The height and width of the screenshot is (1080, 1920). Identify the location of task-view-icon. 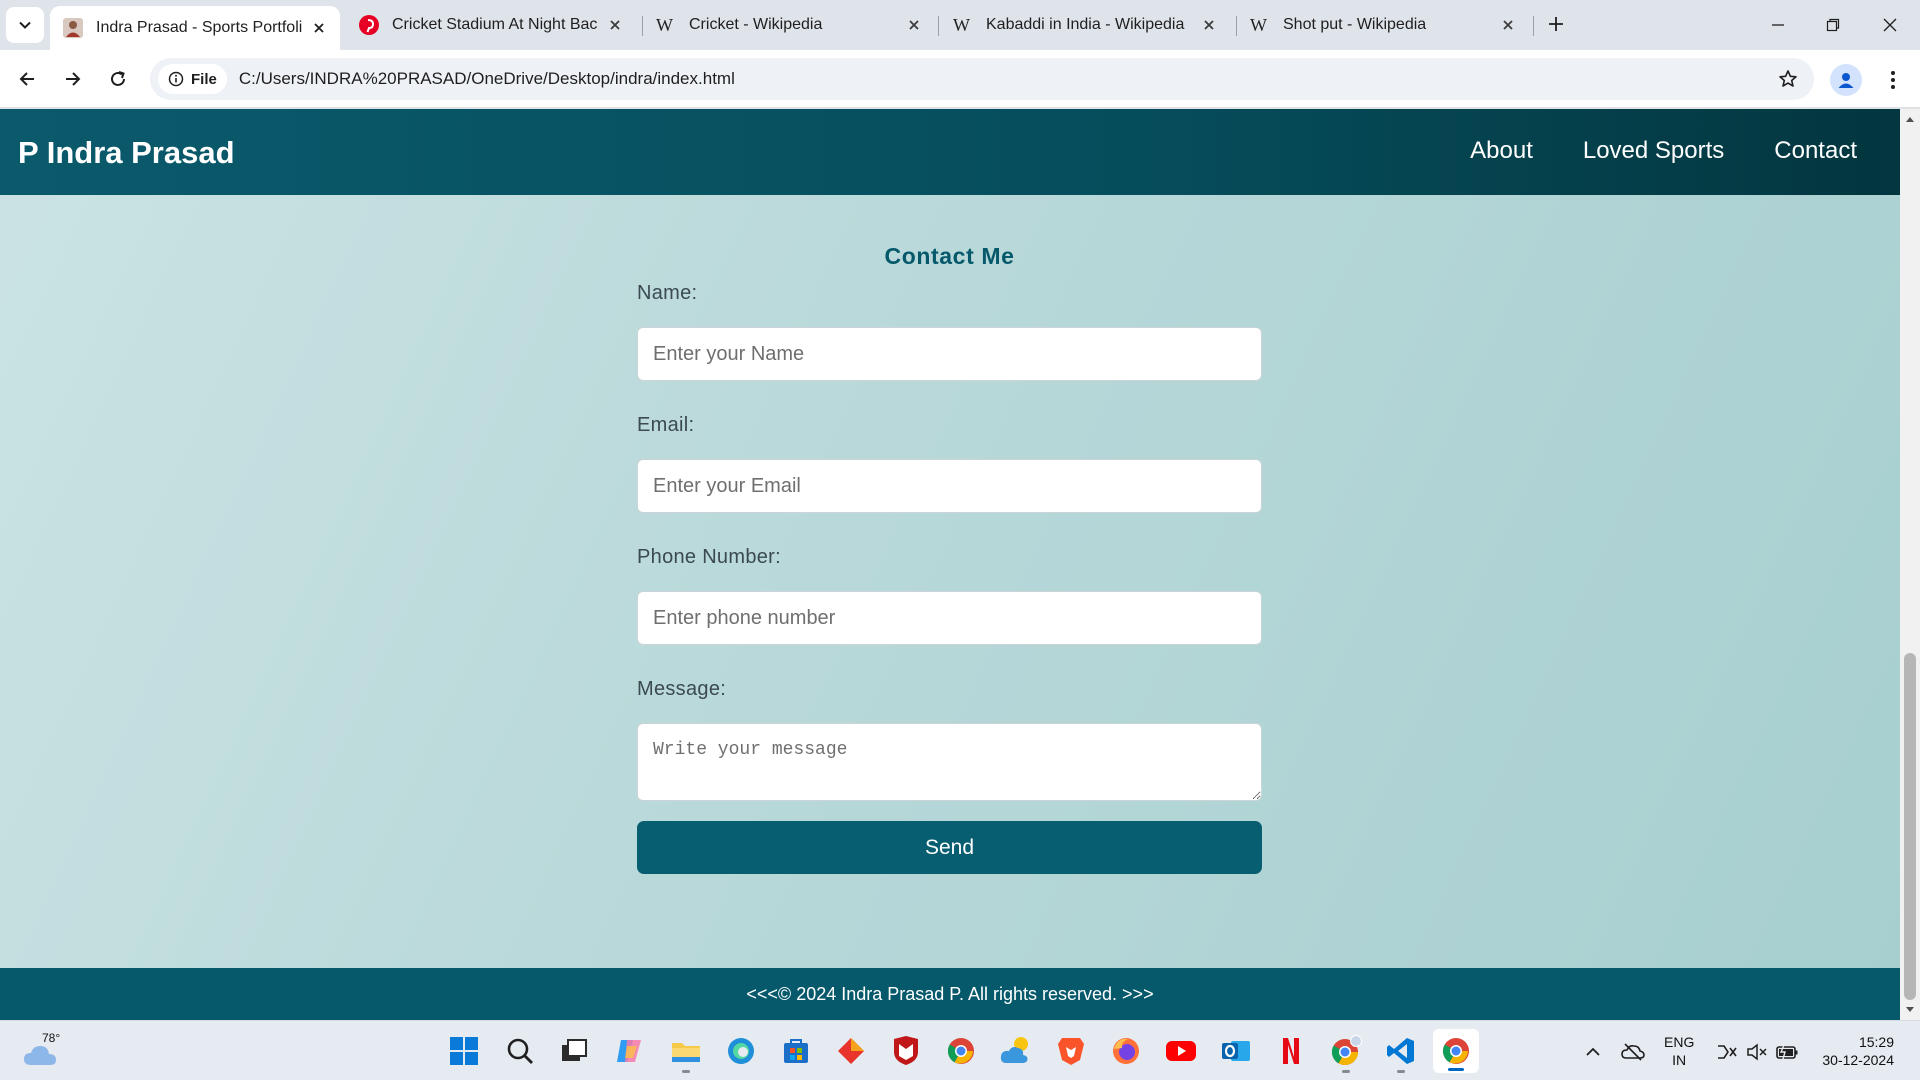
(574, 1051).